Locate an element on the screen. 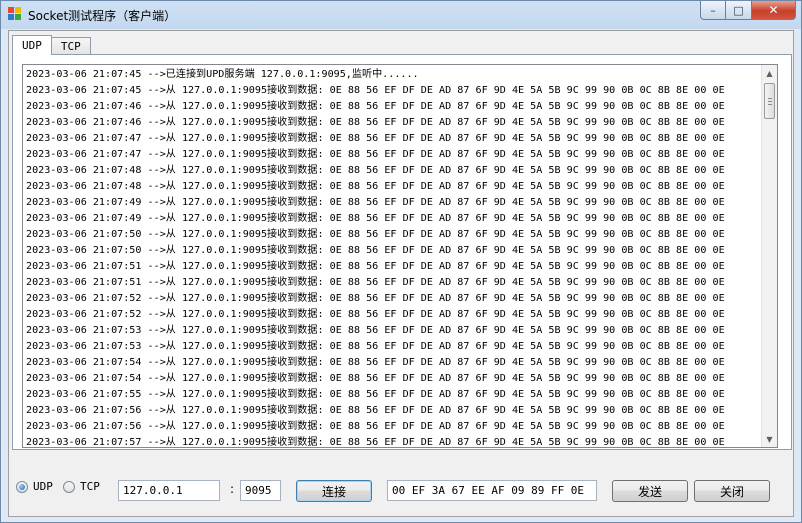 The width and height of the screenshot is (802, 523). maximize-button: □ is located at coordinates (739, 10).